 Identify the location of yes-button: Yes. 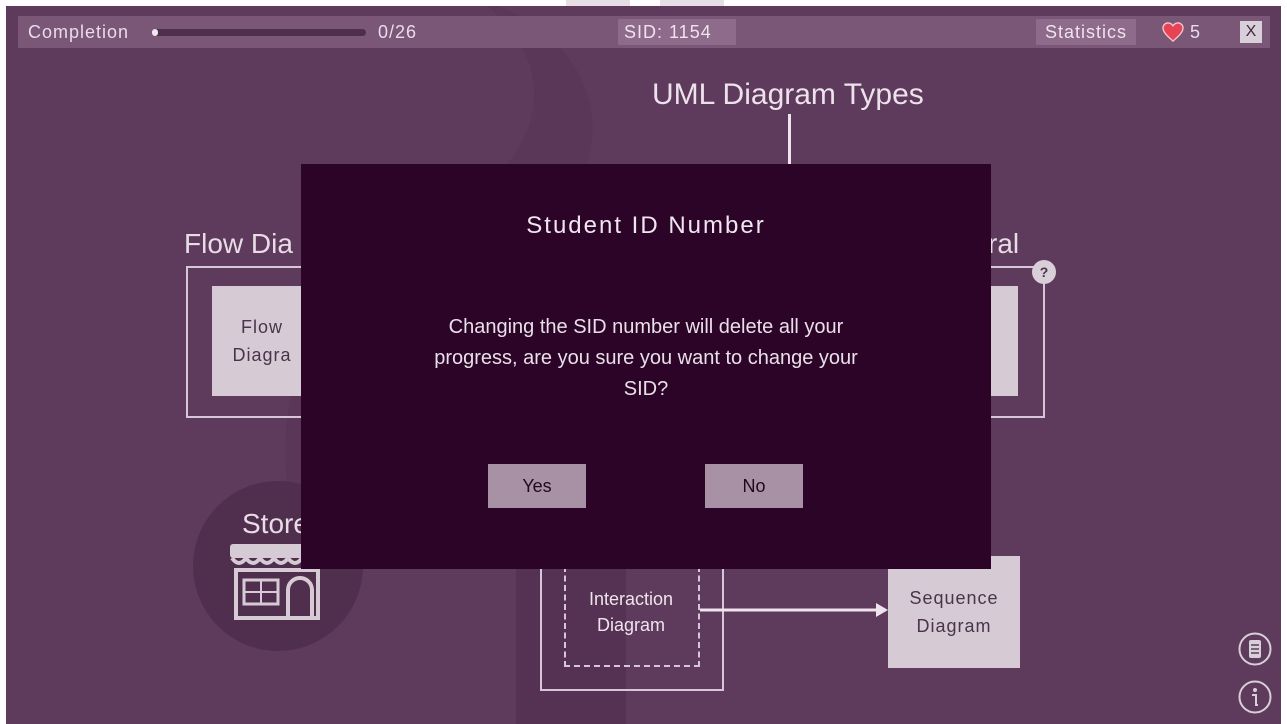
(537, 486).